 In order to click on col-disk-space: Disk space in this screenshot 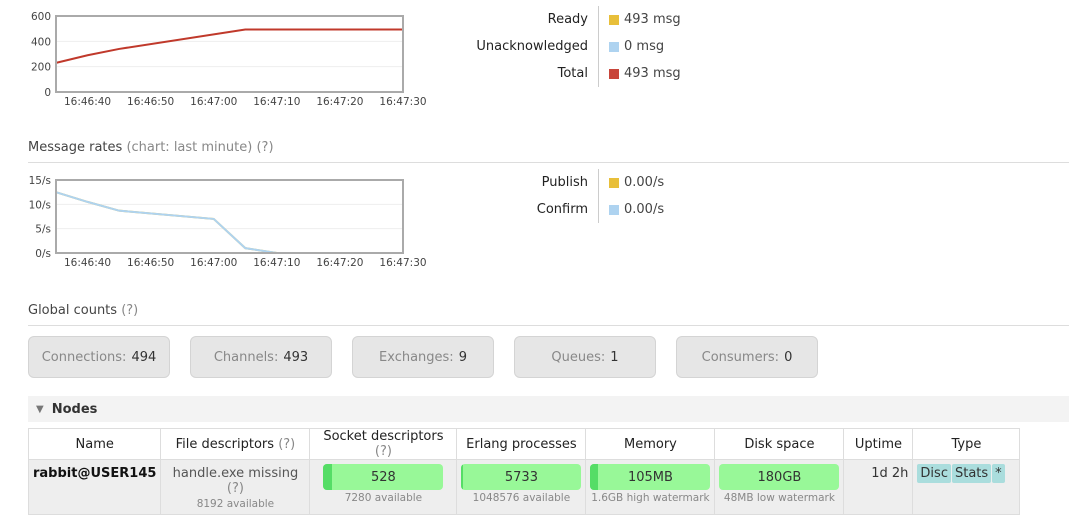, I will do `click(779, 444)`.